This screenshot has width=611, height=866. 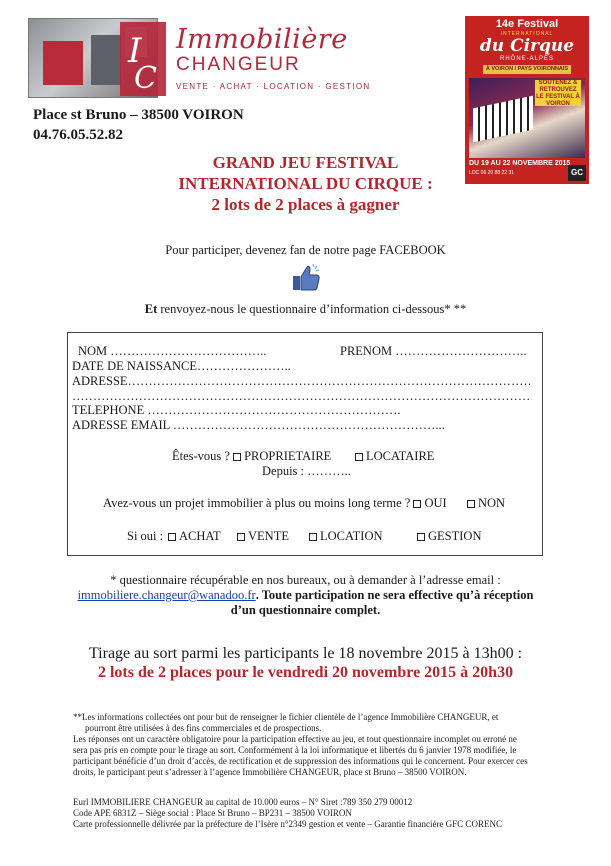 What do you see at coordinates (492, 503) in the screenshot?
I see `non-label: NON` at bounding box center [492, 503].